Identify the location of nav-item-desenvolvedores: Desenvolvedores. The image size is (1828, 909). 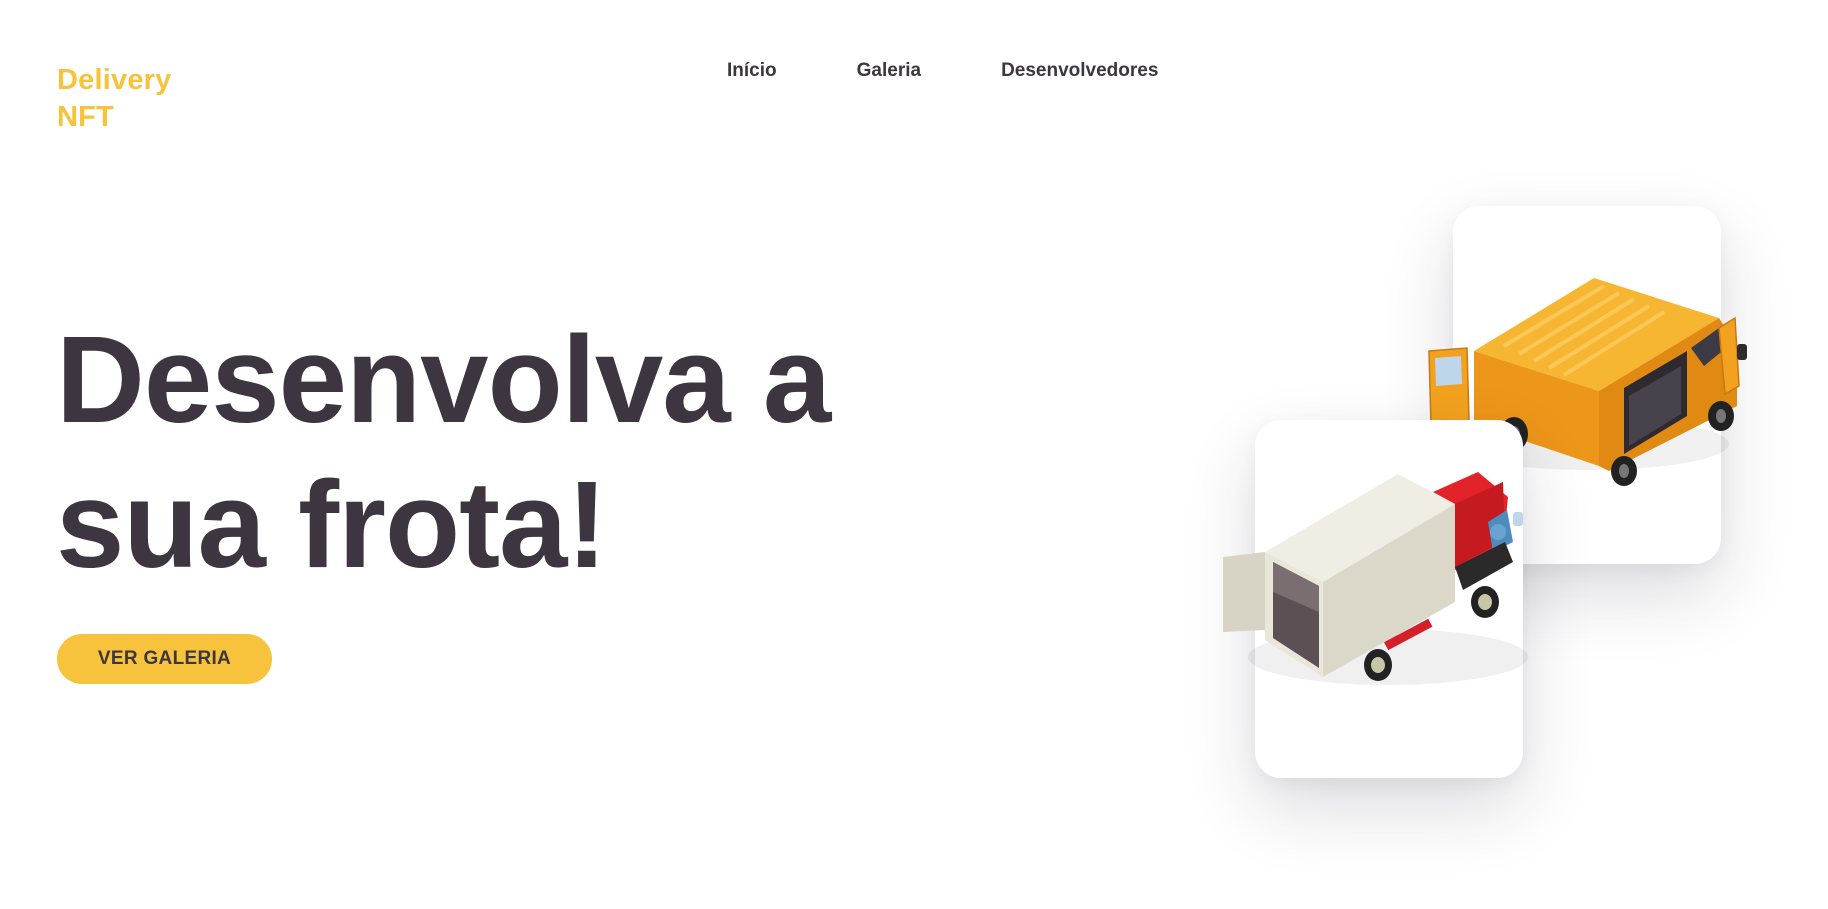
(1079, 71).